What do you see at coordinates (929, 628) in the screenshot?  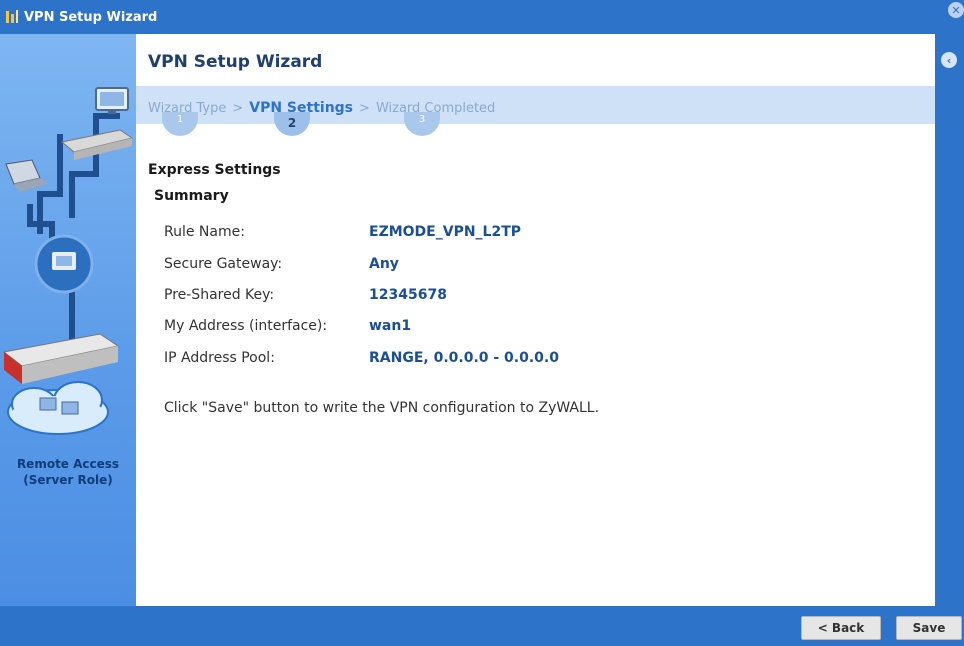 I see `save-button: Save` at bounding box center [929, 628].